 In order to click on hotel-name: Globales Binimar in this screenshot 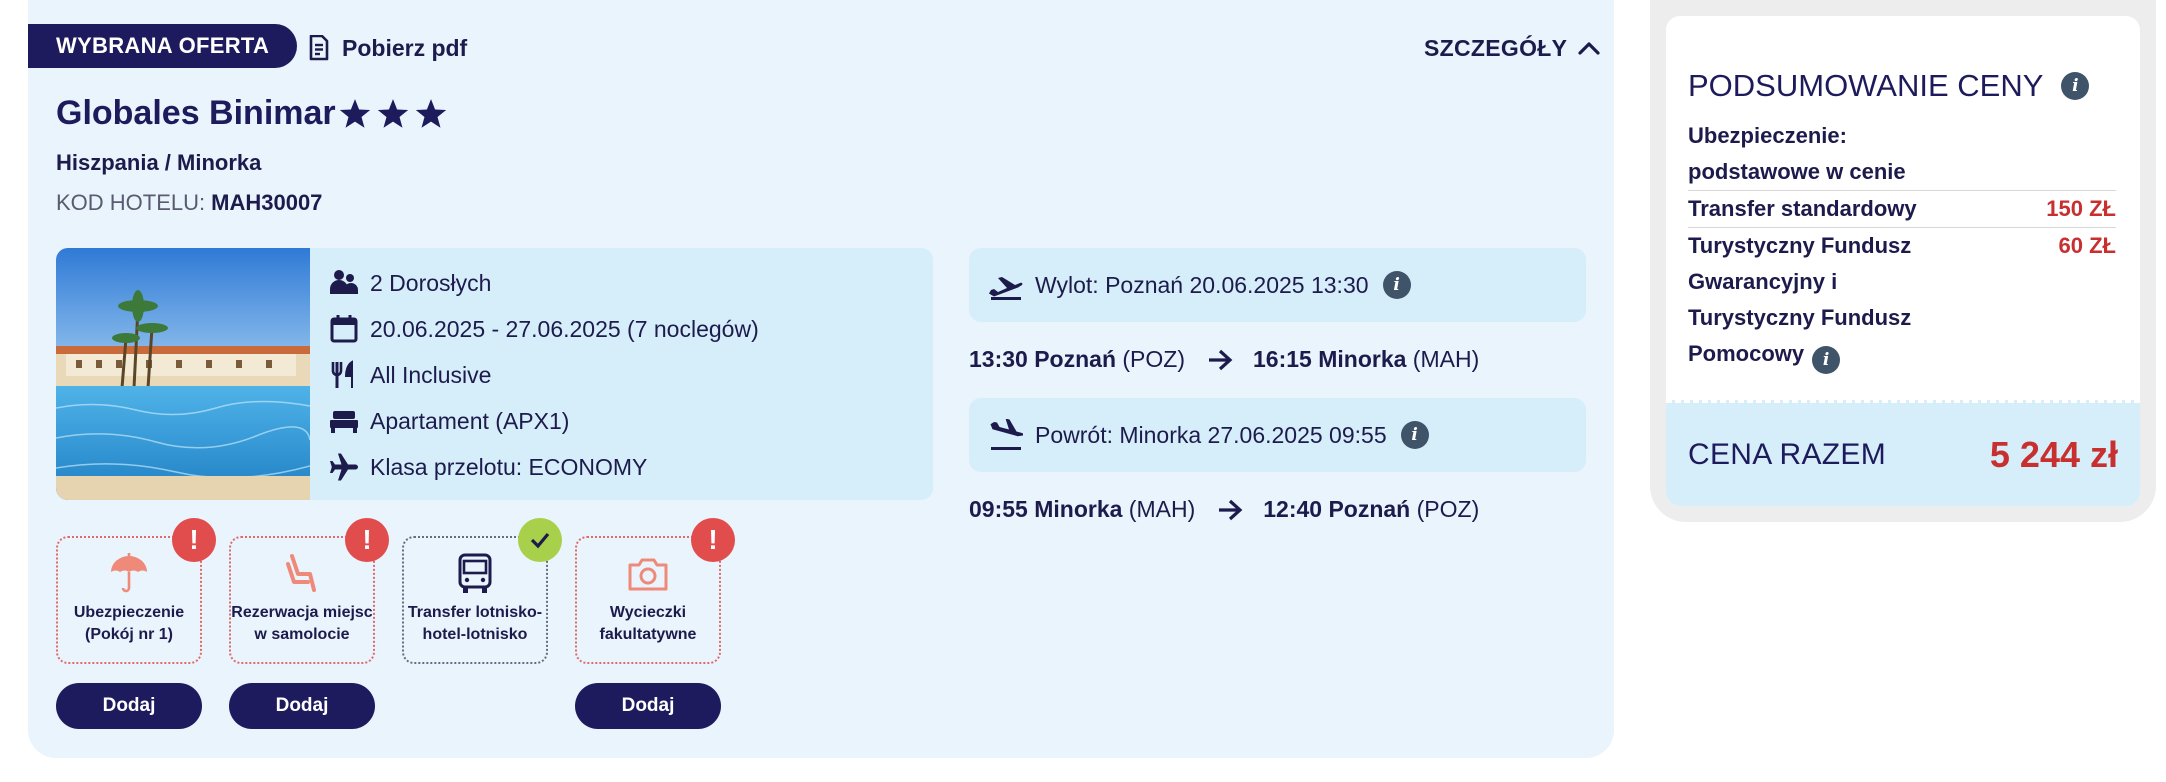, I will do `click(254, 113)`.